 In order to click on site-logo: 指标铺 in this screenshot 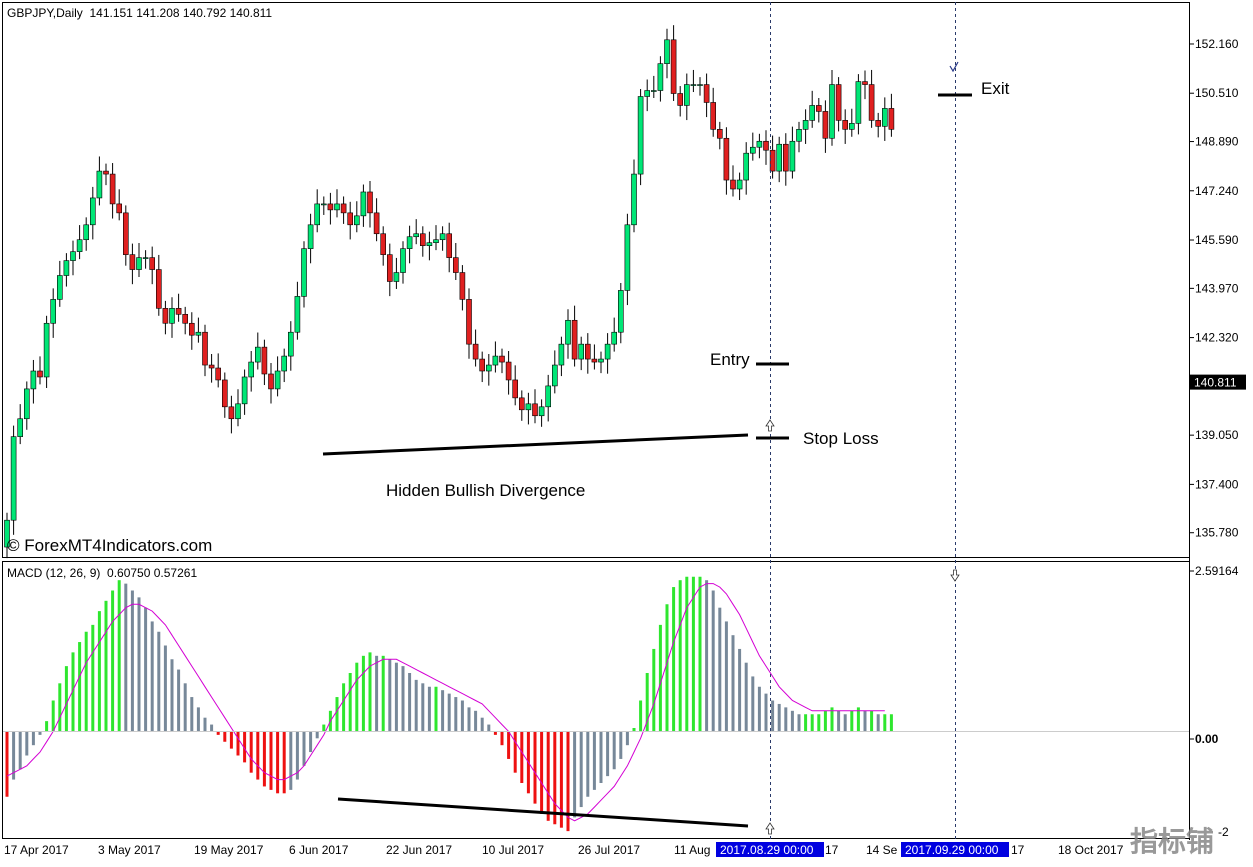, I will do `click(1172, 841)`.